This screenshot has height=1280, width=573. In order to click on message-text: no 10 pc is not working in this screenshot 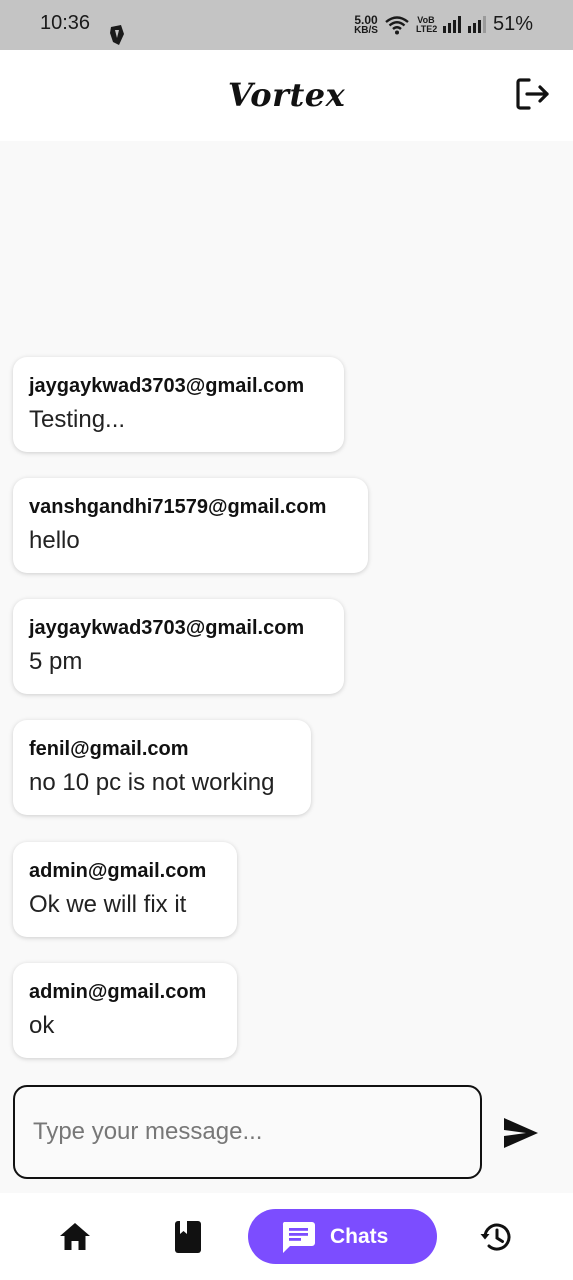, I will do `click(152, 782)`.